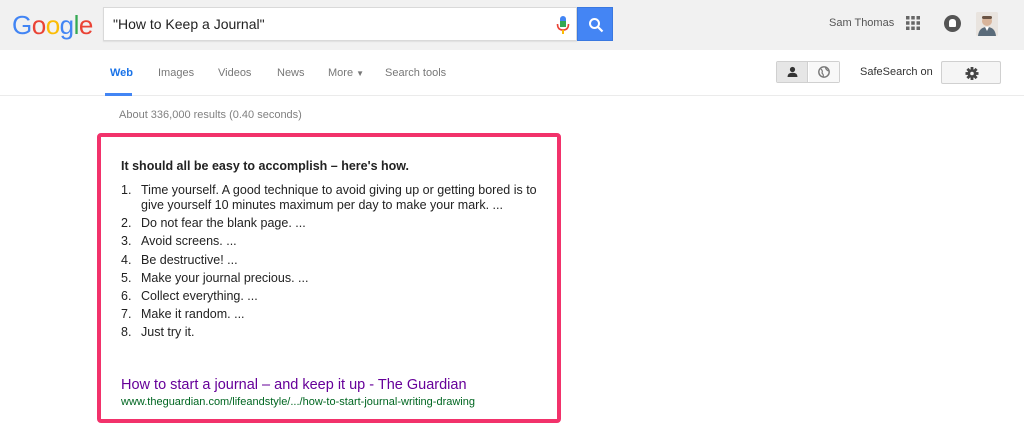  What do you see at coordinates (210, 115) in the screenshot?
I see `results-stats: About 336,000 results (0.40 seconds)` at bounding box center [210, 115].